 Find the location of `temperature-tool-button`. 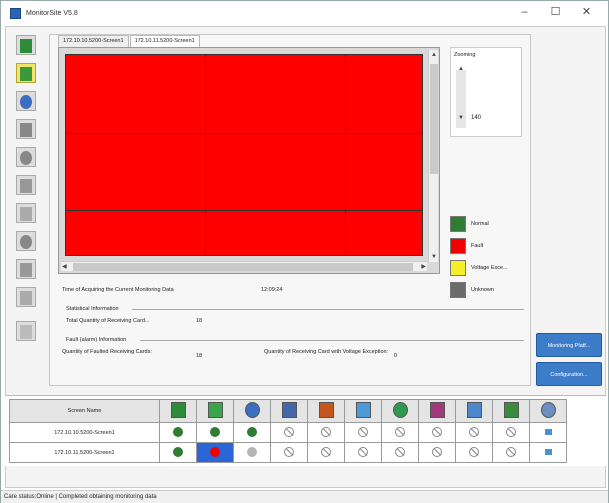

temperature-tool-button is located at coordinates (26, 101).